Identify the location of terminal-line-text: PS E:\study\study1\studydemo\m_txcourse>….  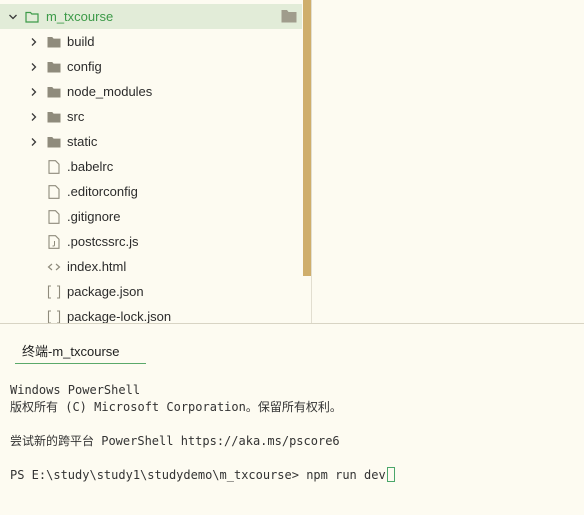
(198, 475).